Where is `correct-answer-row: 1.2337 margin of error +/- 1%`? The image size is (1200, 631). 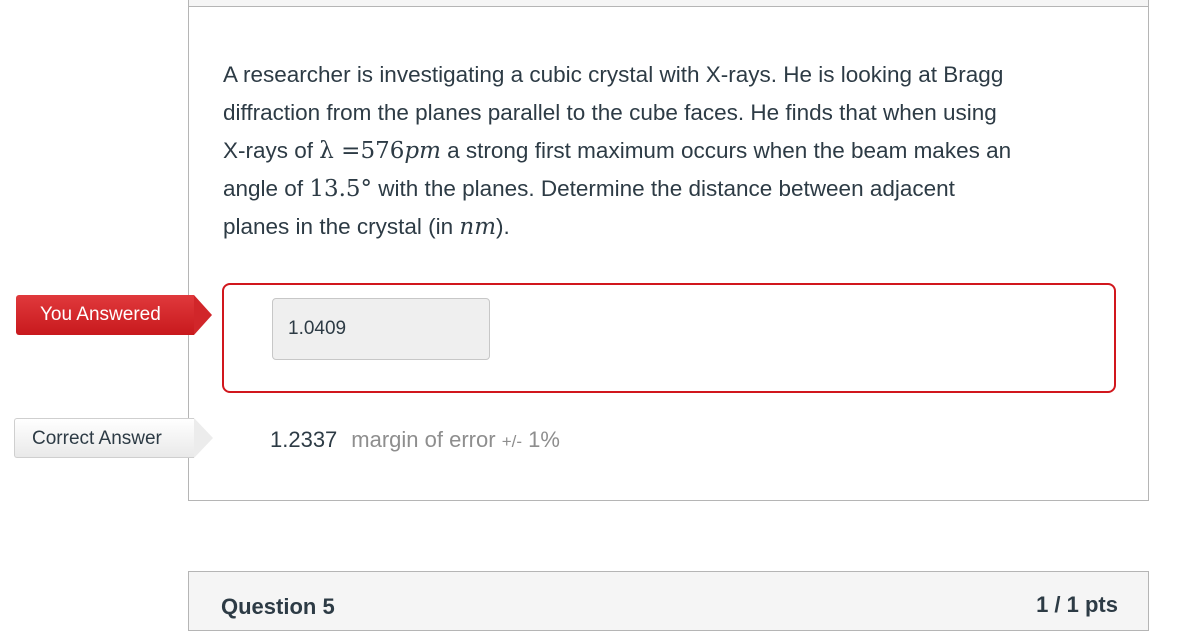
correct-answer-row: 1.2337 margin of error +/- 1% is located at coordinates (415, 441).